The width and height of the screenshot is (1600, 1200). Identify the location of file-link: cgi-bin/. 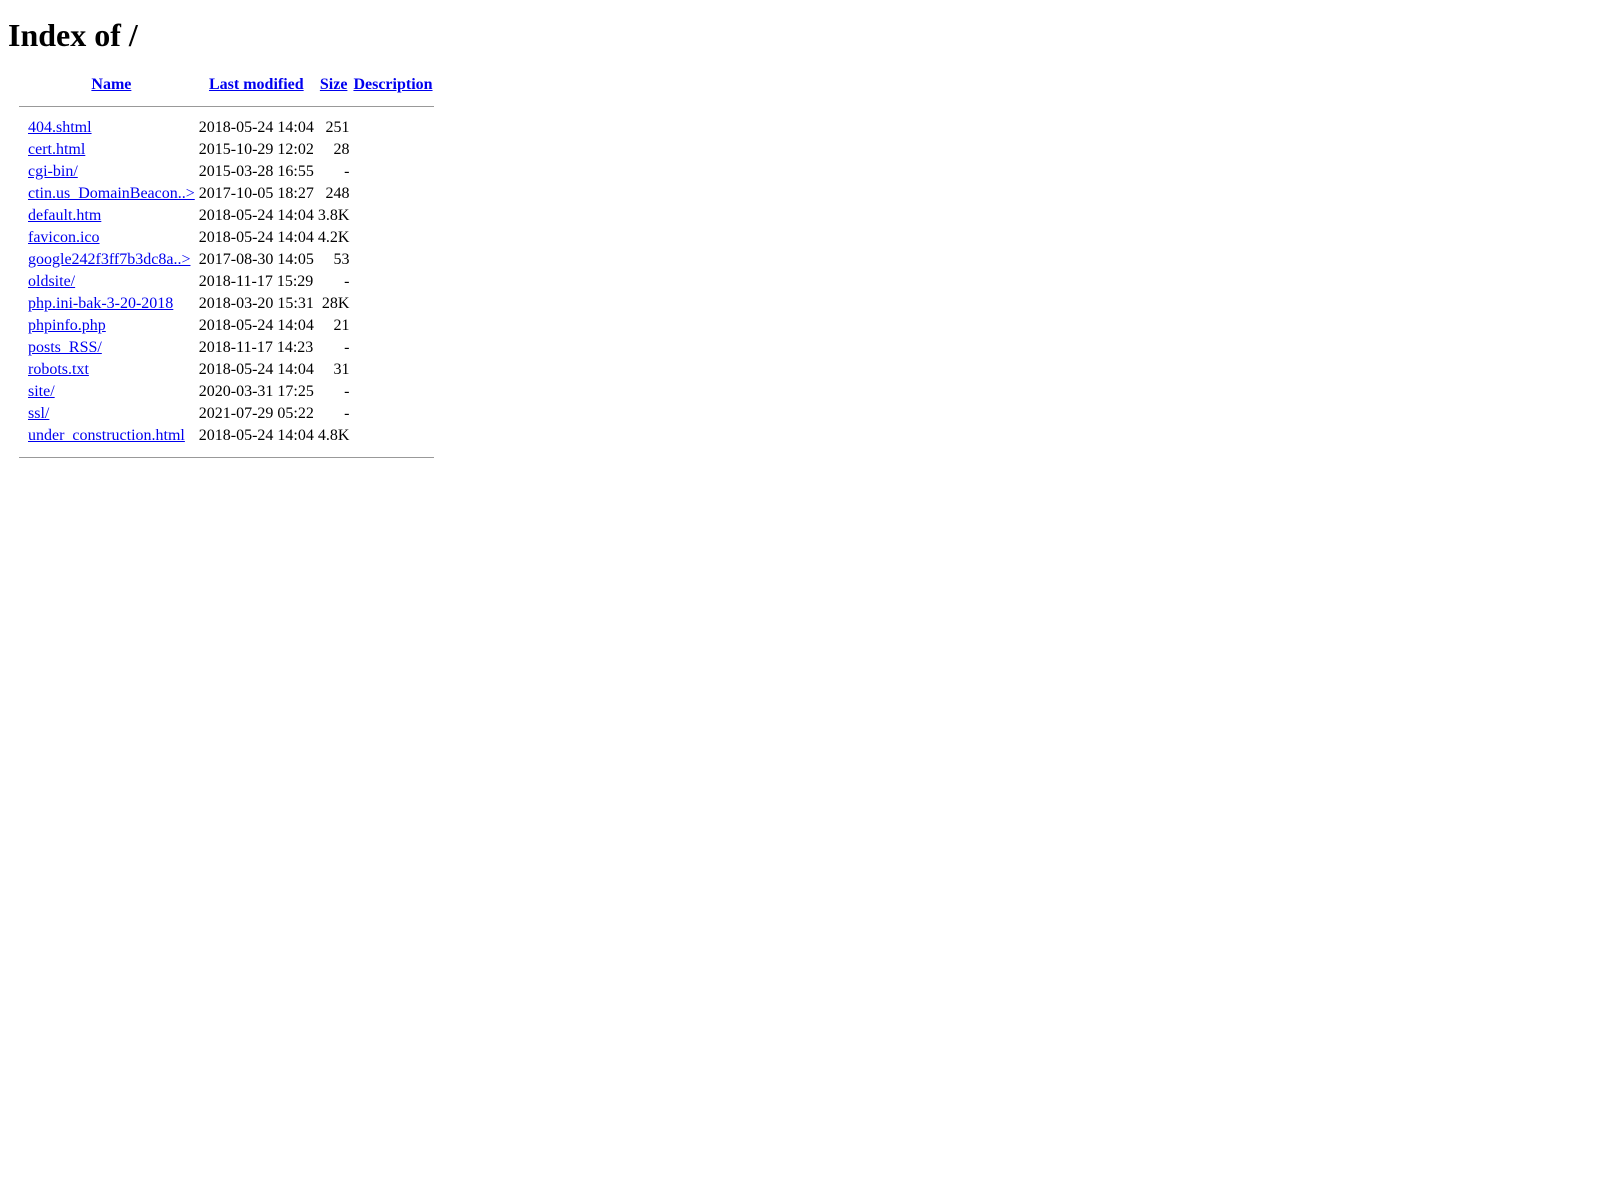
(53, 171).